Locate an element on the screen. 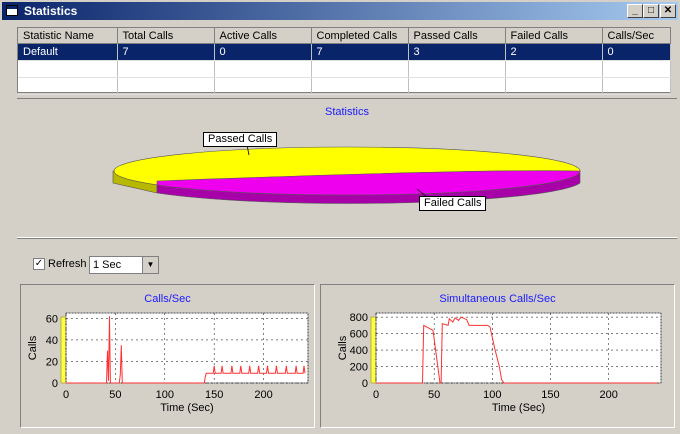 Image resolution: width=680 pixels, height=434 pixels. column-header-active-calls: Active Calls is located at coordinates (263, 36).